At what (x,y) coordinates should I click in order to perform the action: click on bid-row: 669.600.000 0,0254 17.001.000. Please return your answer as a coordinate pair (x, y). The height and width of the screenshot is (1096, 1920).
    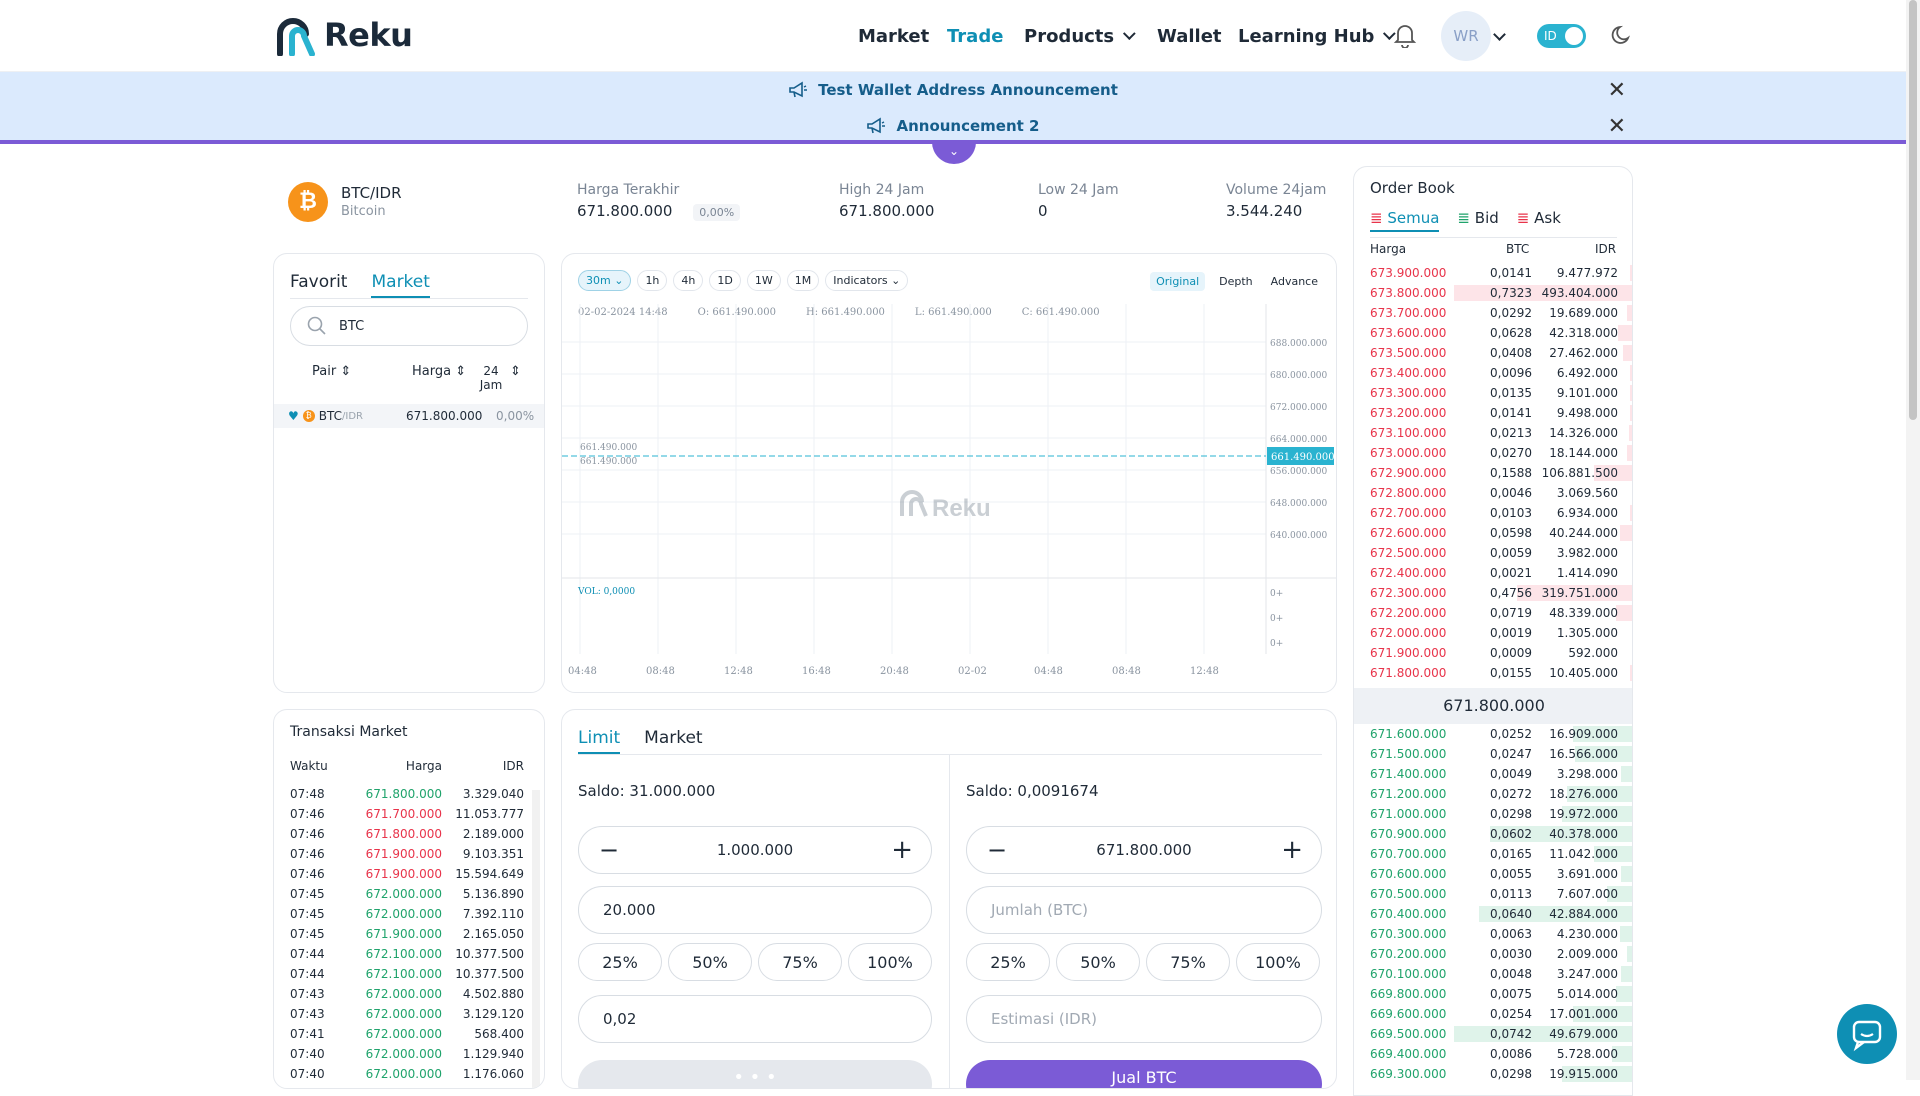
    Looking at the image, I should click on (1493, 1014).